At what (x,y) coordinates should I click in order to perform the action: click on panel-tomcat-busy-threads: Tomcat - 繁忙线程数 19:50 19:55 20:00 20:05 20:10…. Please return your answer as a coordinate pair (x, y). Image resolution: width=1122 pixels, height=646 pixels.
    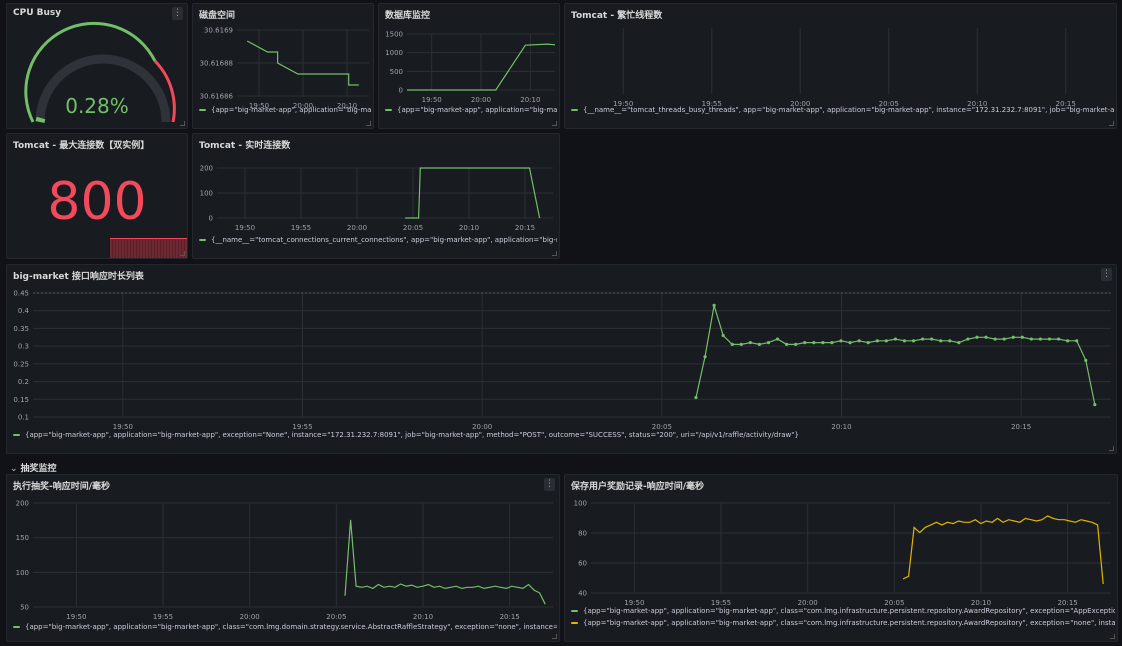
    Looking at the image, I should click on (840, 66).